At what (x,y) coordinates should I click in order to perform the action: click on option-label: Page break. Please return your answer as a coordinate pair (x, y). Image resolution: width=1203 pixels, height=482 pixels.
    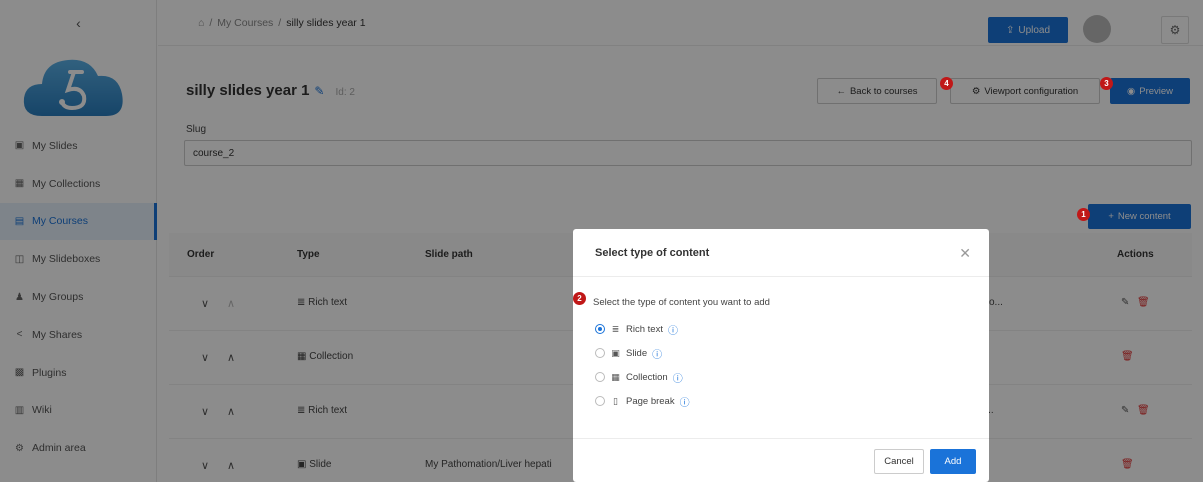
    Looking at the image, I should click on (650, 401).